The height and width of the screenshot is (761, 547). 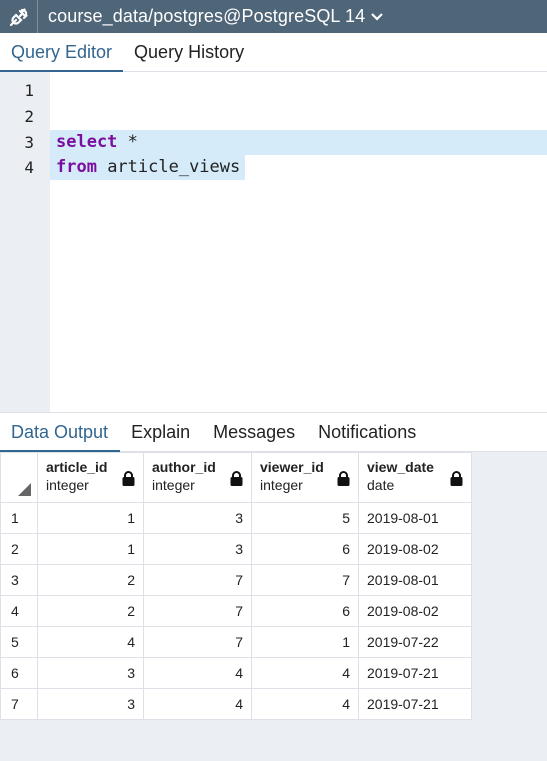 I want to click on cell-view-date: 2019-07-22, so click(x=415, y=642).